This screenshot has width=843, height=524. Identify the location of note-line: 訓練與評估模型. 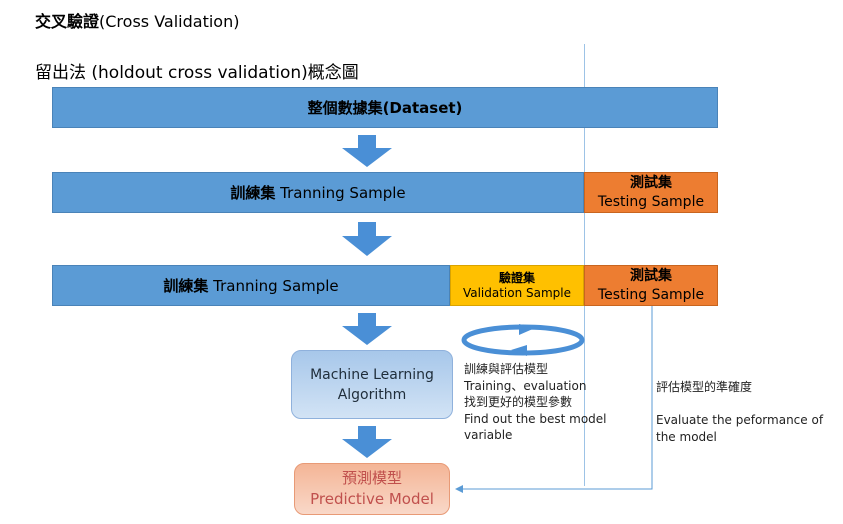
(506, 369).